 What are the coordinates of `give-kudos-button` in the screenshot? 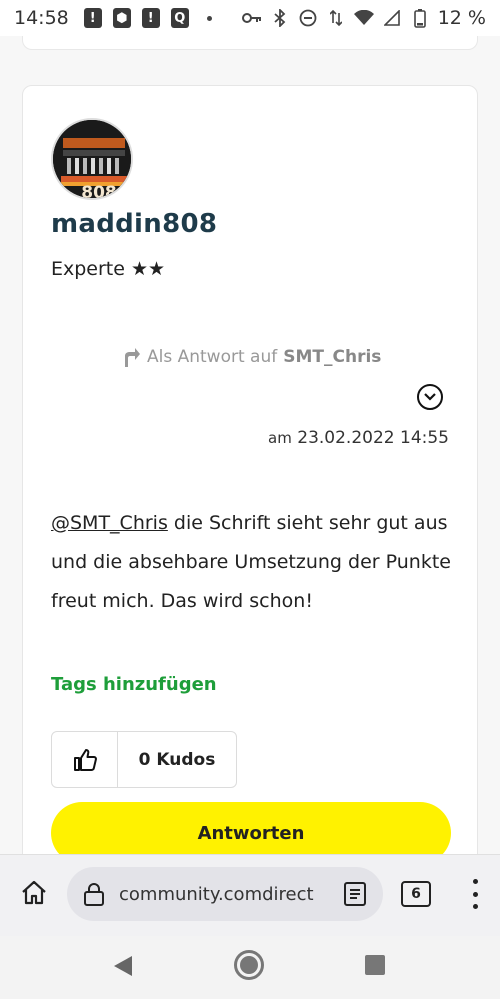 It's located at (85, 759).